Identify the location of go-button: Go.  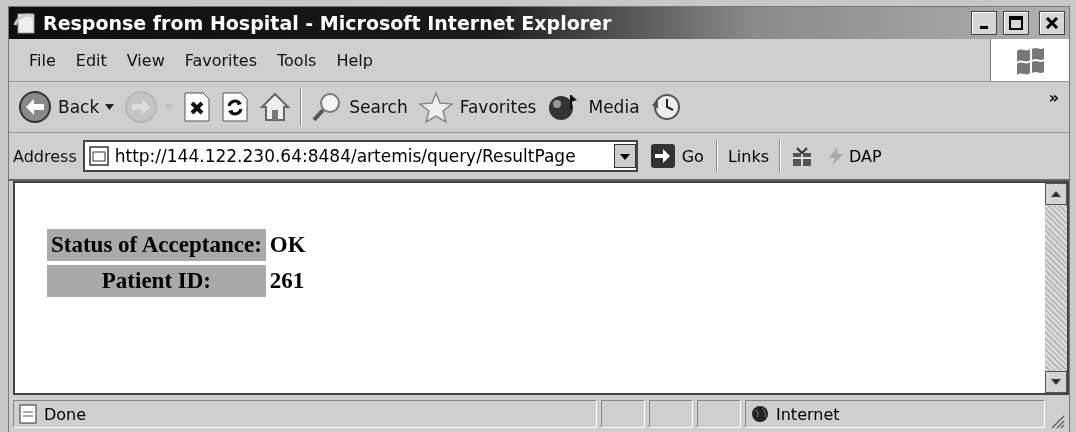
(676, 156).